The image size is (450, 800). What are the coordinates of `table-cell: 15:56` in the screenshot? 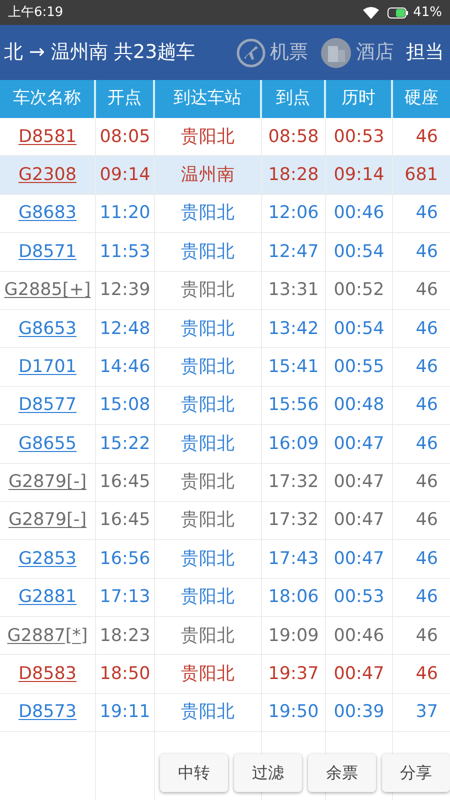 It's located at (294, 405).